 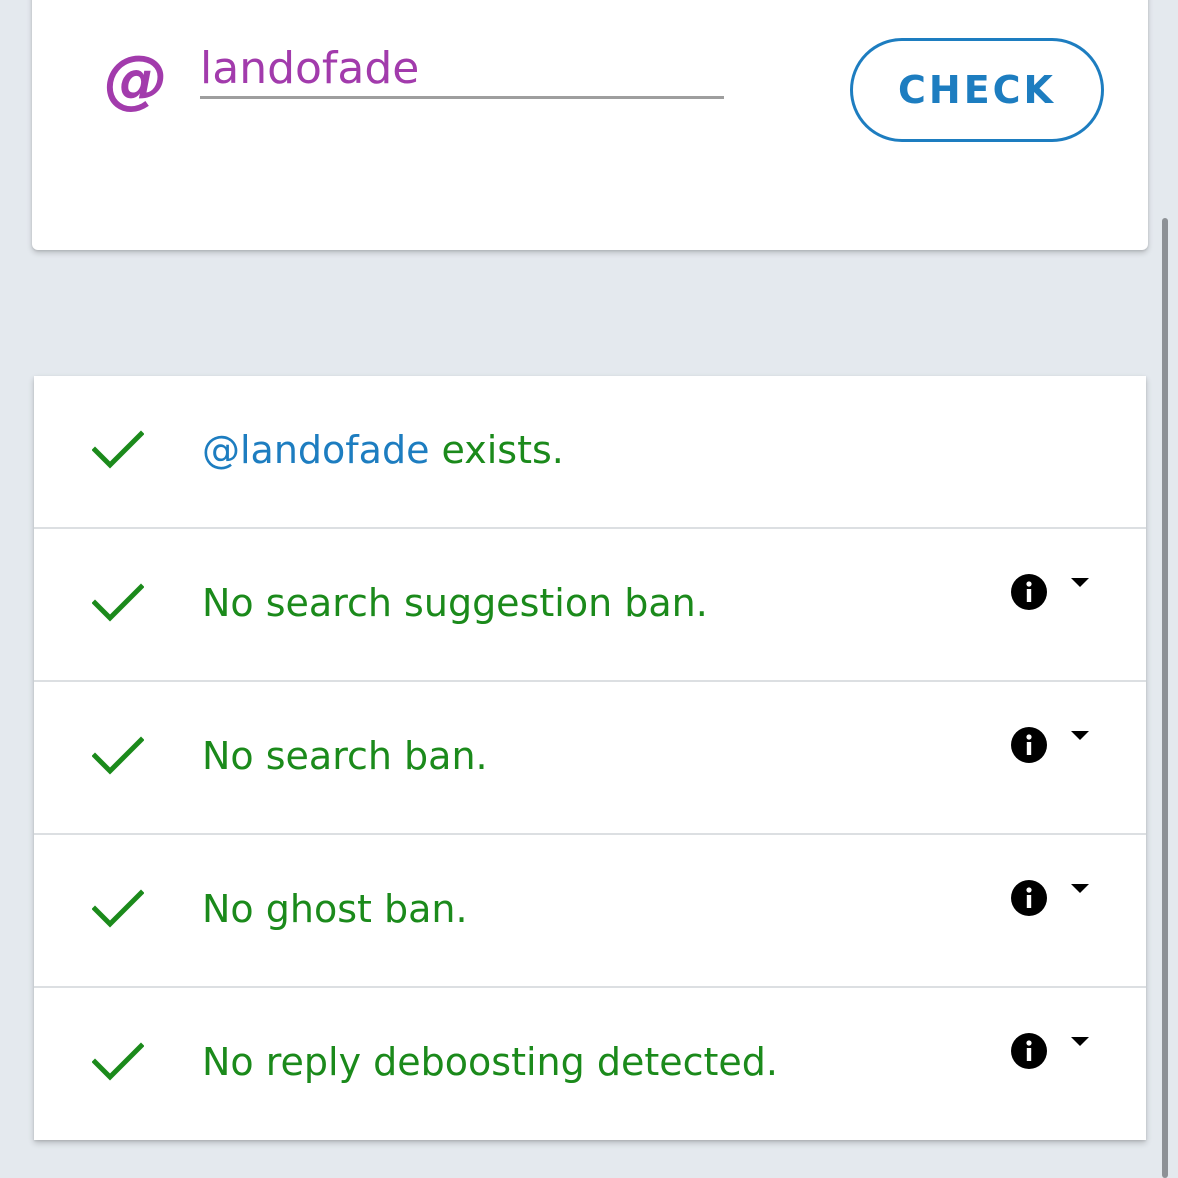 What do you see at coordinates (455, 603) in the screenshot?
I see `result-text: No search suggestion ban.` at bounding box center [455, 603].